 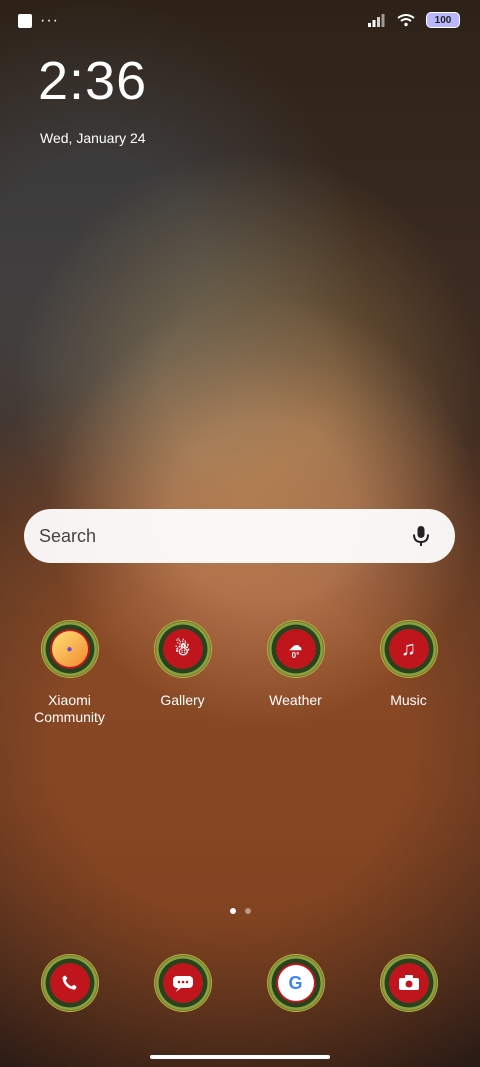 What do you see at coordinates (25, 21) in the screenshot?
I see `notification-square-icon` at bounding box center [25, 21].